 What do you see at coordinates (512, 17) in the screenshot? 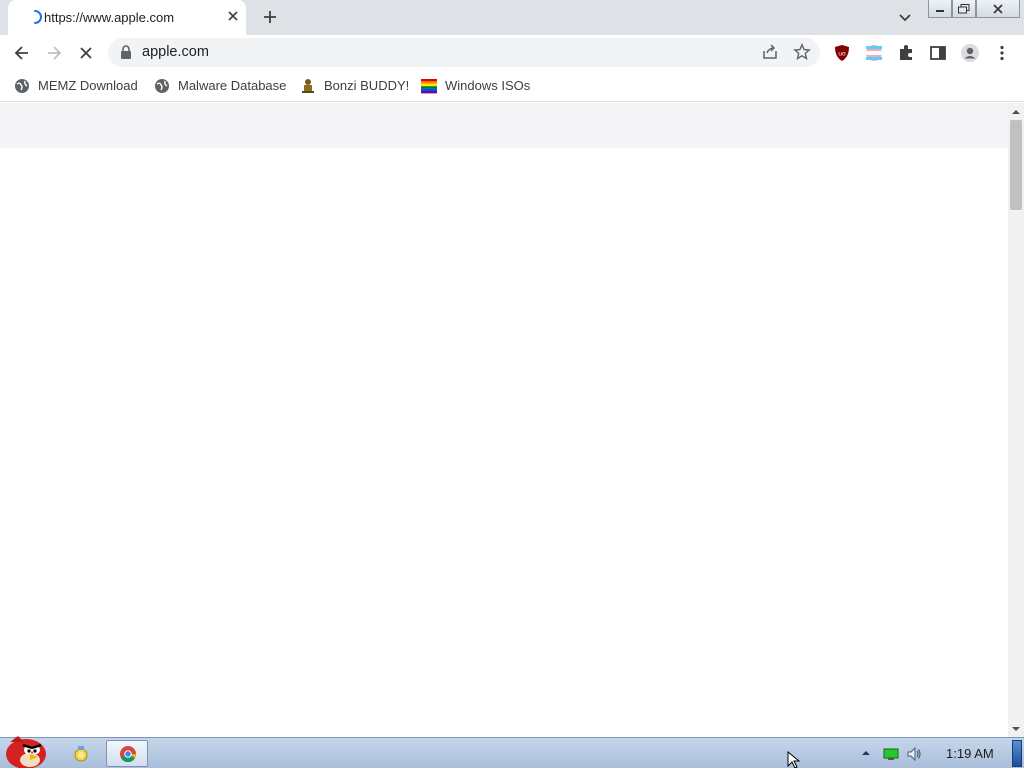
I see `tab-strip: https://www.apple.com` at bounding box center [512, 17].